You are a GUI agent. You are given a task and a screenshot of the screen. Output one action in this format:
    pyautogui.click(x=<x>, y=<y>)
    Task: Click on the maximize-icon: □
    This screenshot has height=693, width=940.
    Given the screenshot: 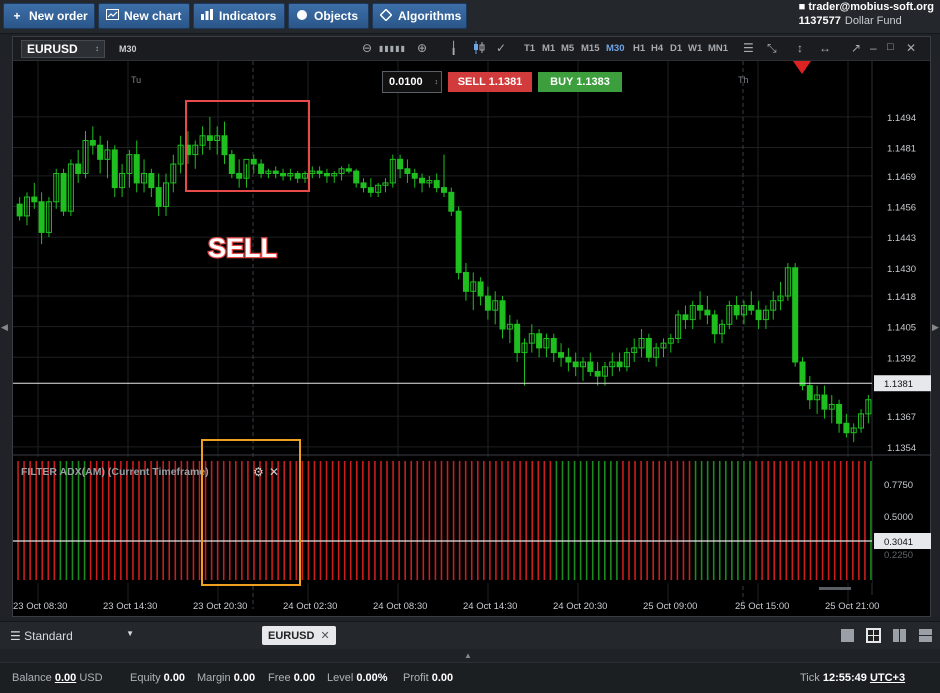 What is the action you would take?
    pyautogui.click(x=890, y=47)
    